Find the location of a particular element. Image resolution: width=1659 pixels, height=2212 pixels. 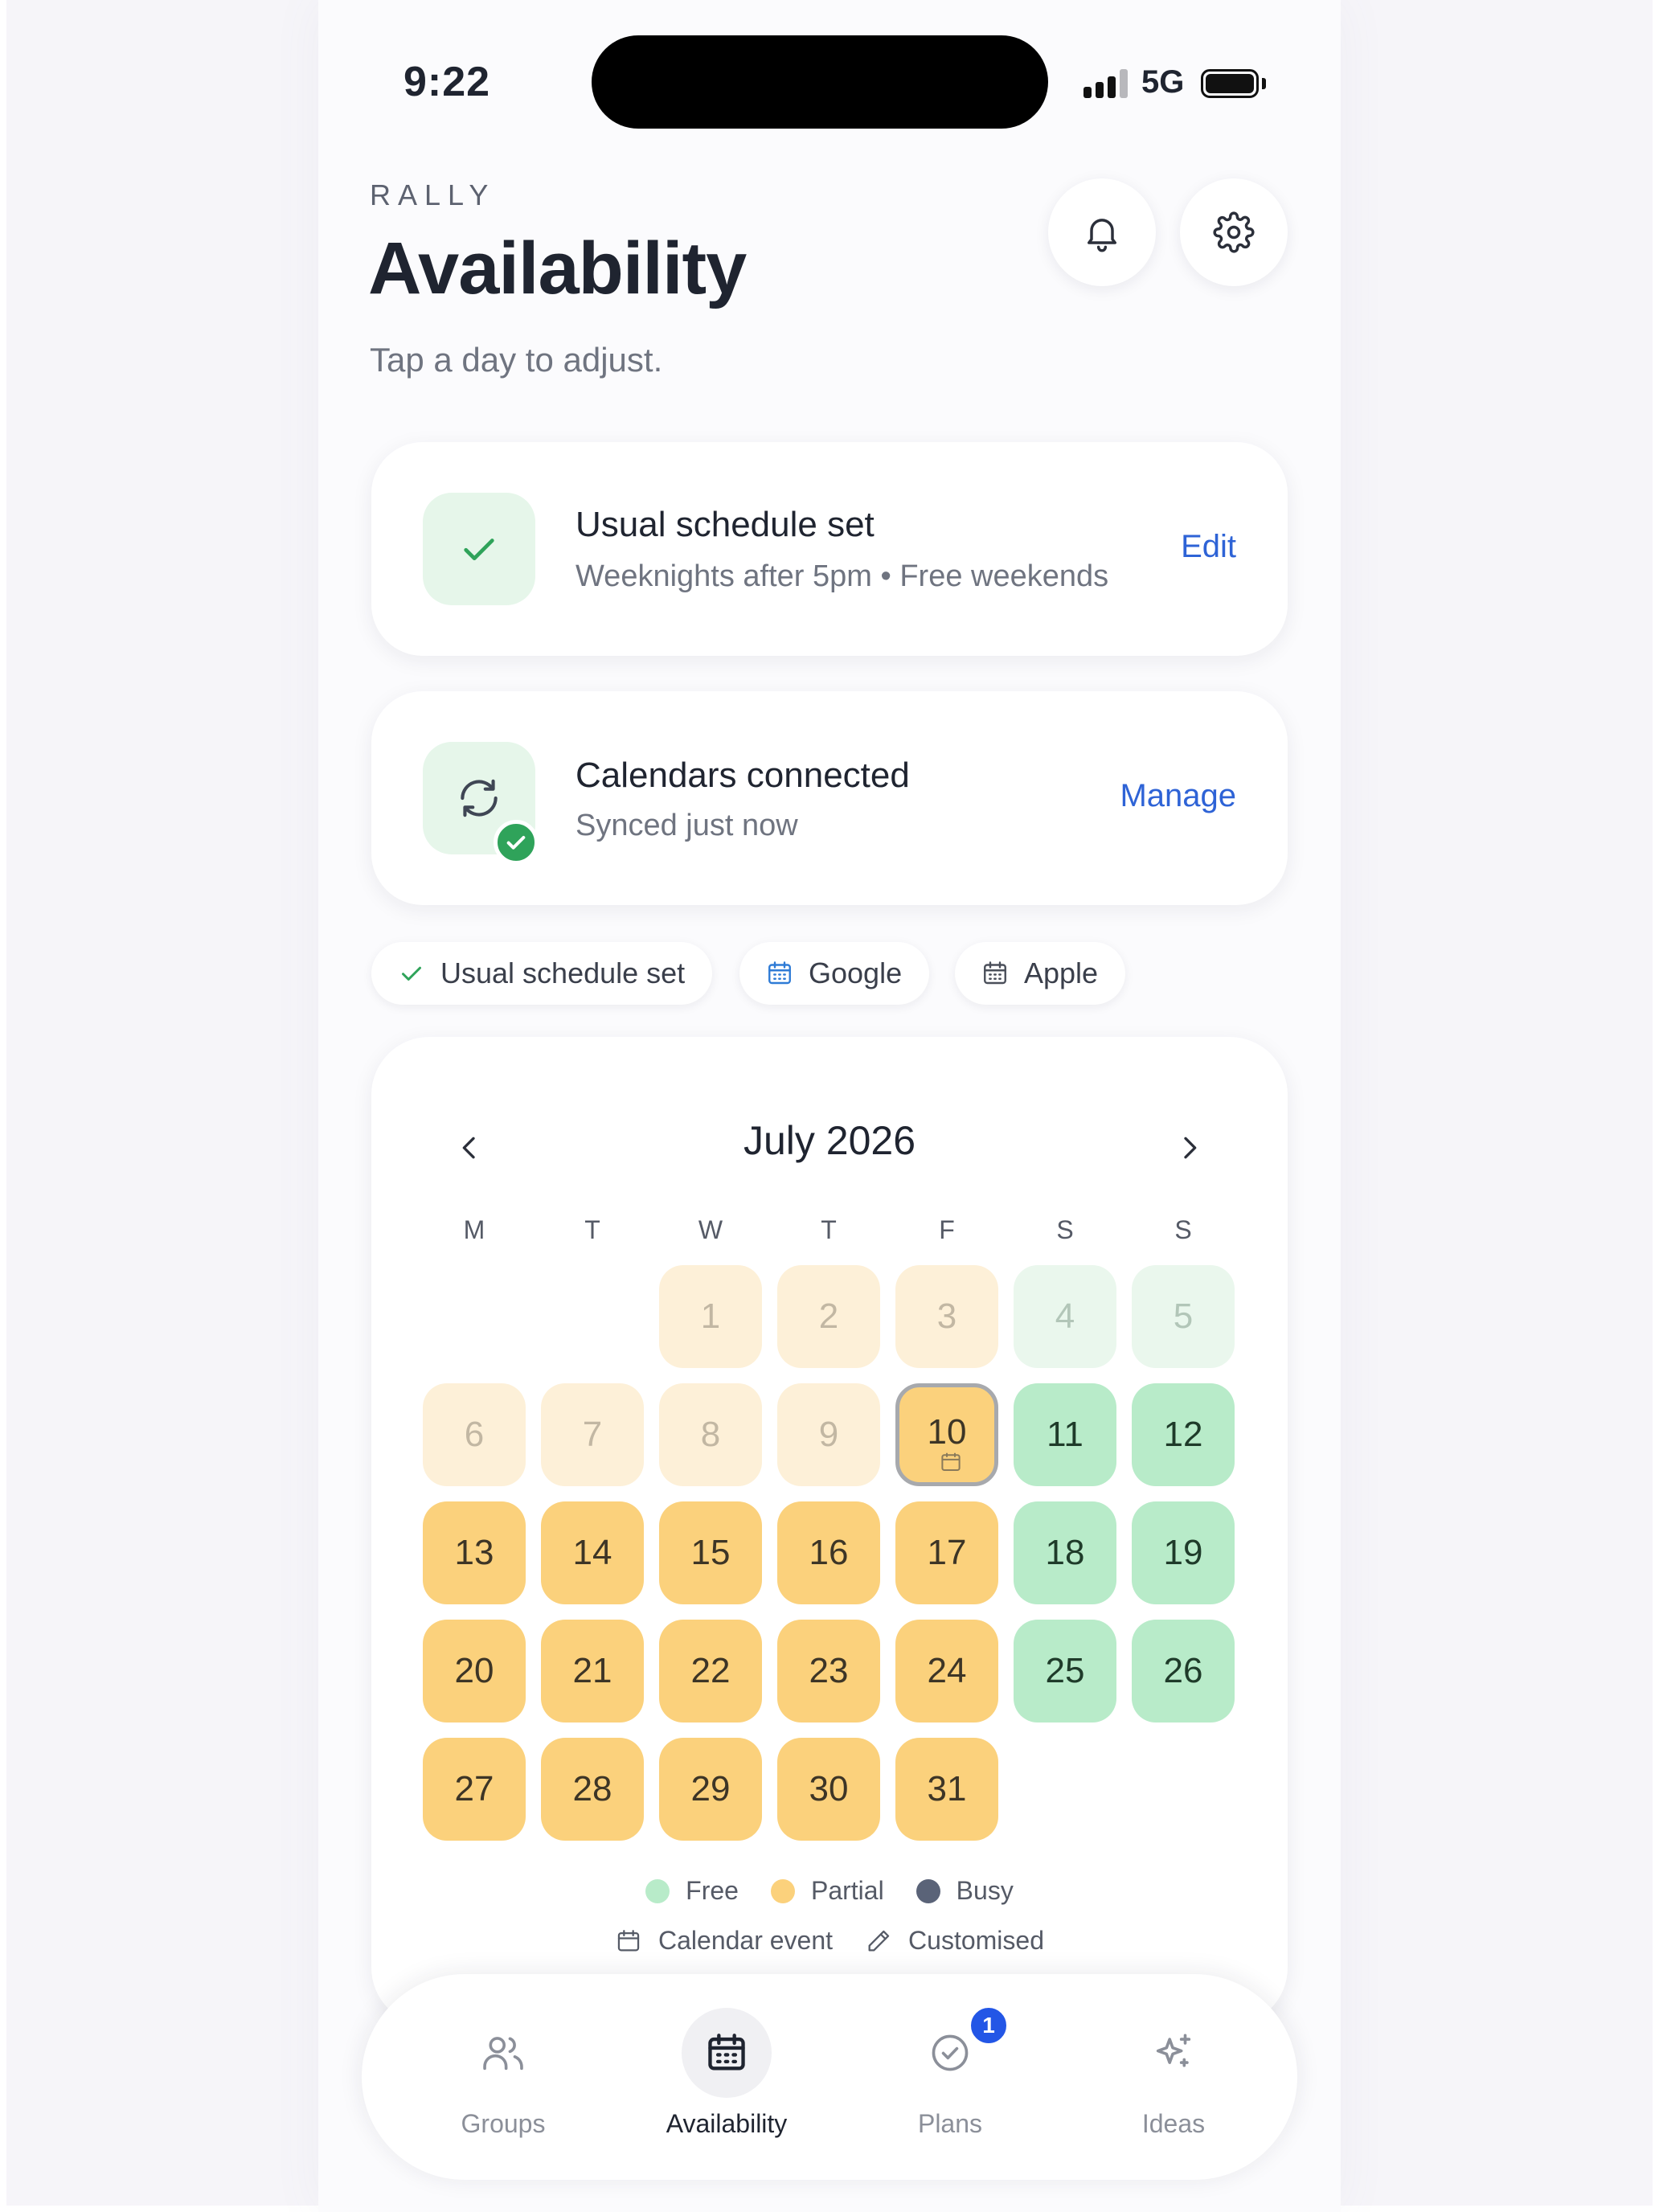

calendar-day: 1 is located at coordinates (710, 1316).